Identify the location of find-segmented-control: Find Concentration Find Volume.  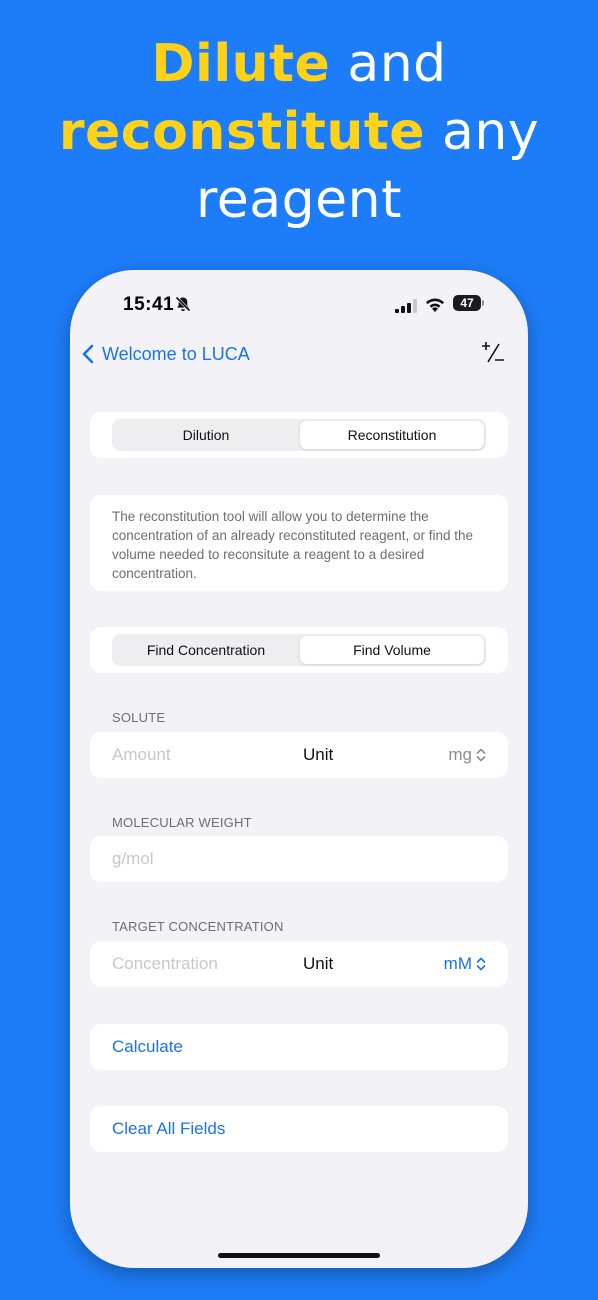
(299, 650).